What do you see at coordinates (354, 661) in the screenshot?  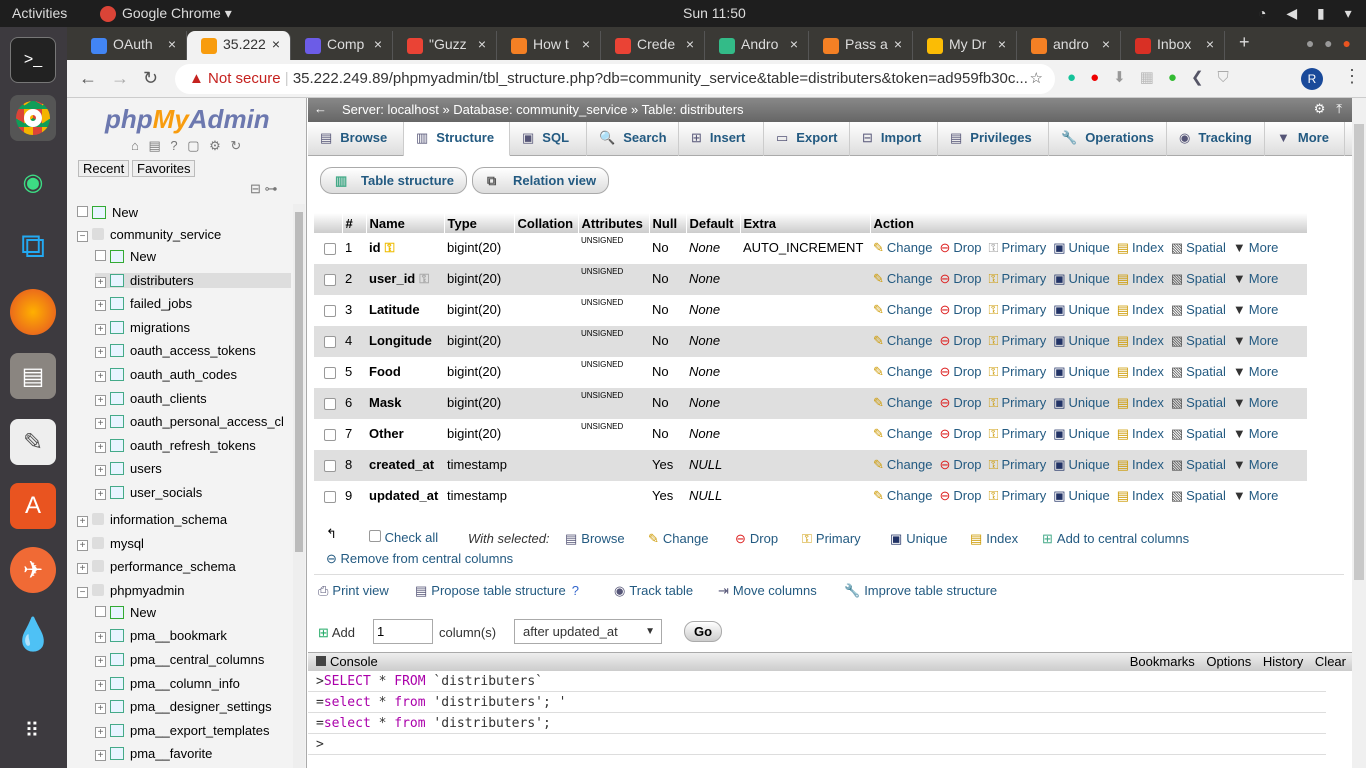 I see `console-title: Console` at bounding box center [354, 661].